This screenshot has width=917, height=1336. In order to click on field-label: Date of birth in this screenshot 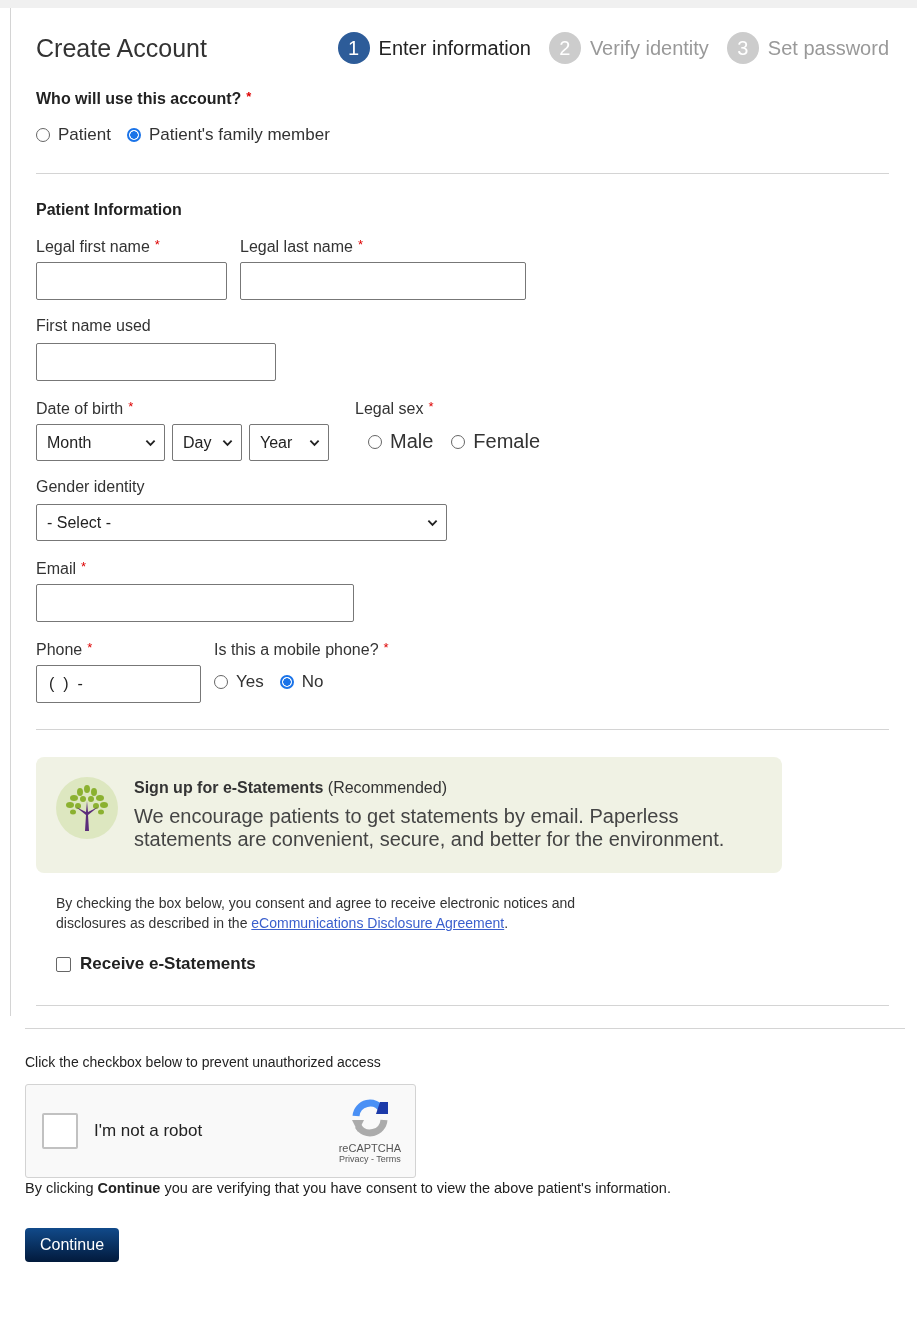, I will do `click(80, 408)`.